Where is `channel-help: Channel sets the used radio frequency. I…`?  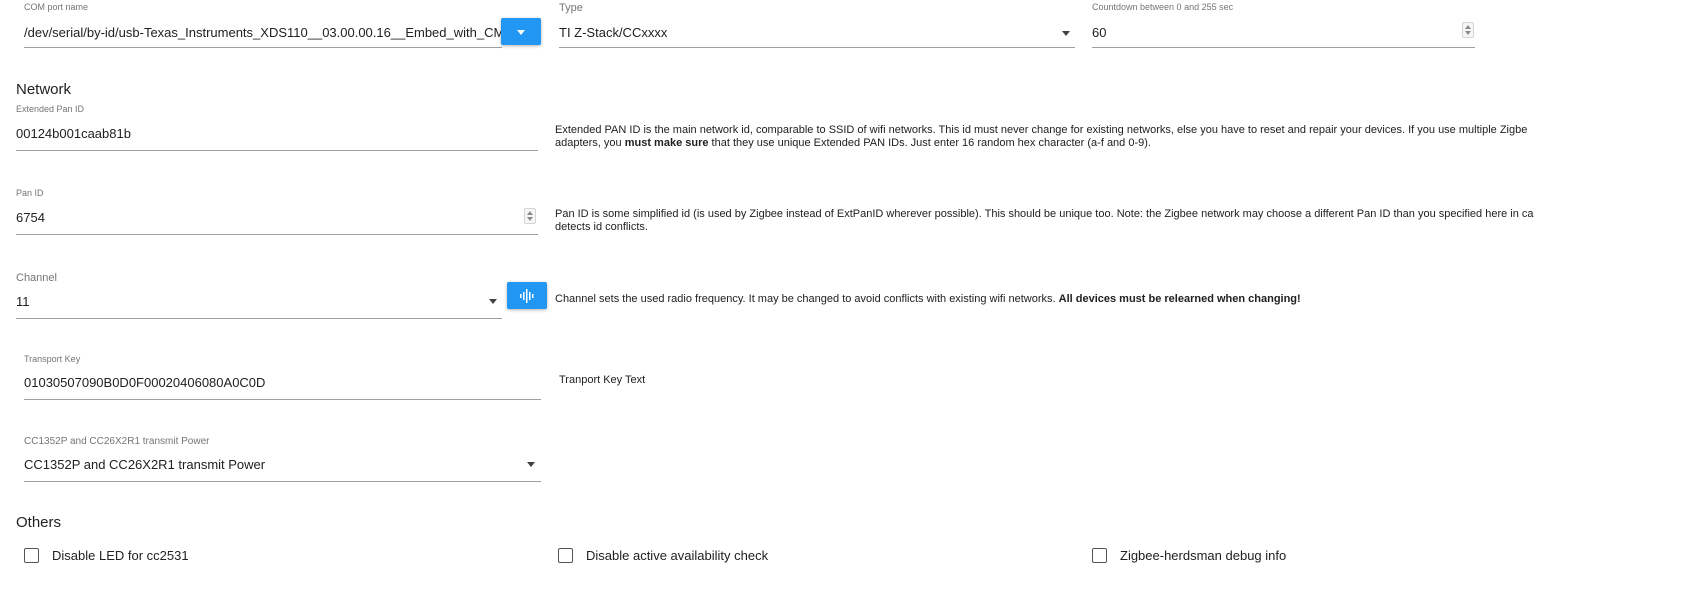 channel-help: Channel sets the used radio frequency. I… is located at coordinates (928, 299).